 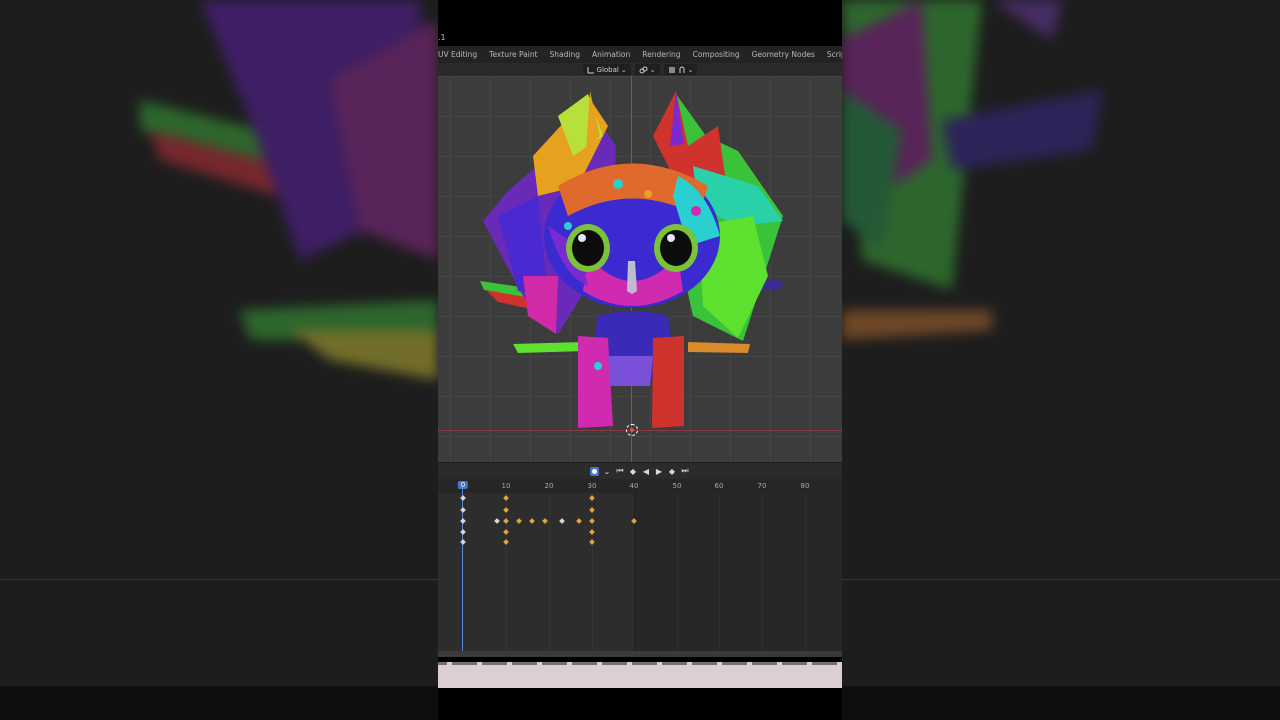 I want to click on ruler-label: 70, so click(x=762, y=486).